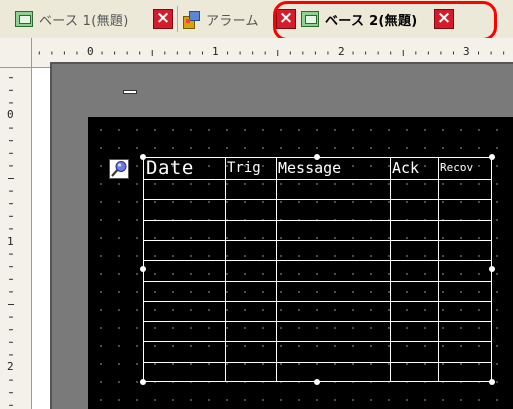 This screenshot has width=513, height=409. I want to click on resize-handle-top-right, so click(492, 157).